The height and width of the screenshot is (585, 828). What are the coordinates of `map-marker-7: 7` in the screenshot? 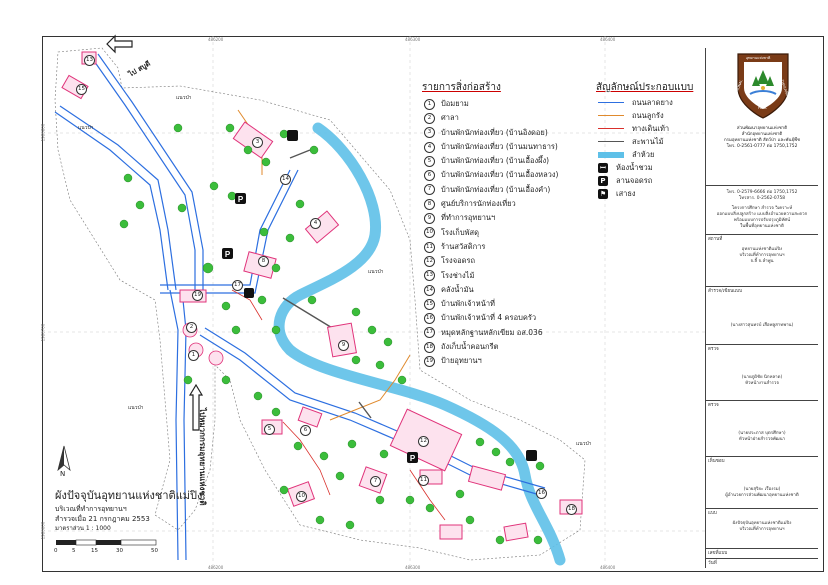 It's located at (375, 481).